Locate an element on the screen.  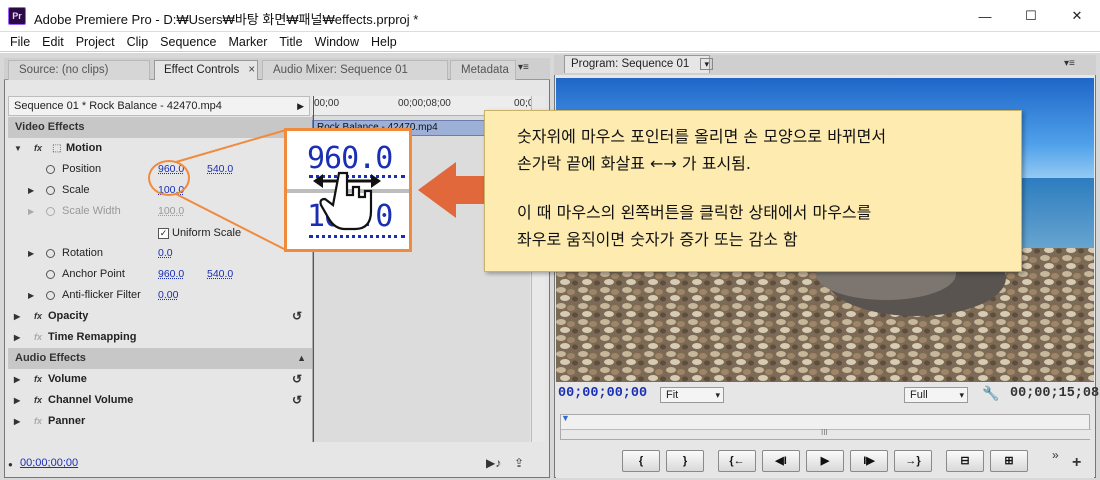
callout-line-4: 좌우로 움직이면 숫자가 증가 또는 감소 함 is located at coordinates (657, 239).